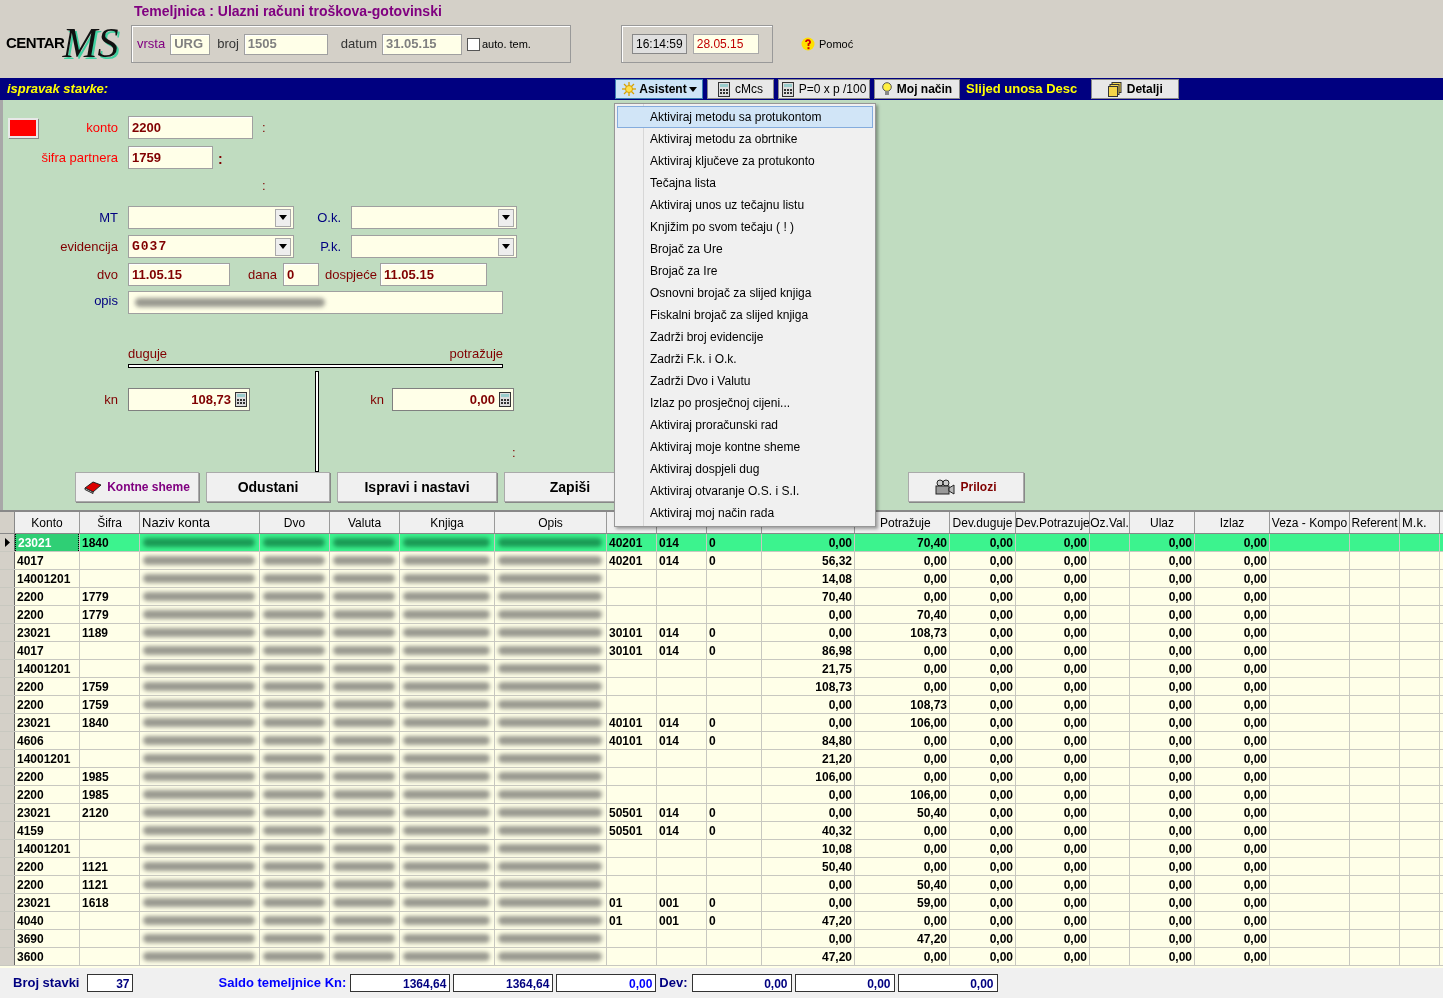 This screenshot has height=998, width=1443. What do you see at coordinates (422, 44) in the screenshot?
I see `date-field: 31.05.15` at bounding box center [422, 44].